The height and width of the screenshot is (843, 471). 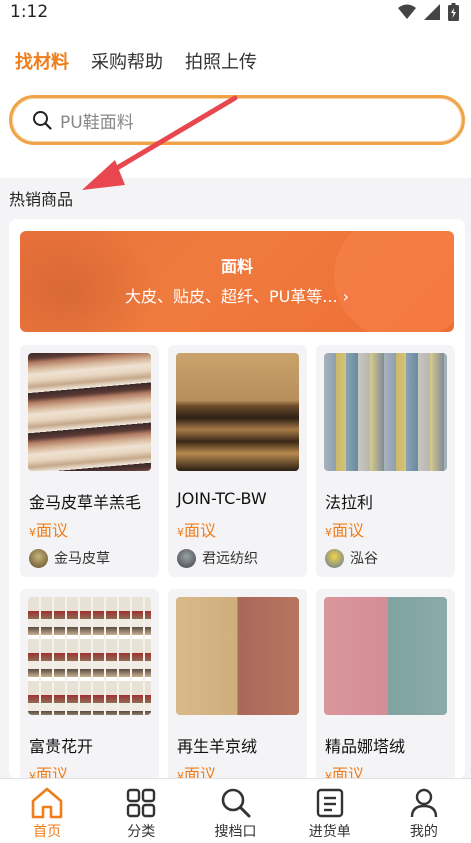 I want to click on tab-find-materials: 找材料, so click(x=42, y=61).